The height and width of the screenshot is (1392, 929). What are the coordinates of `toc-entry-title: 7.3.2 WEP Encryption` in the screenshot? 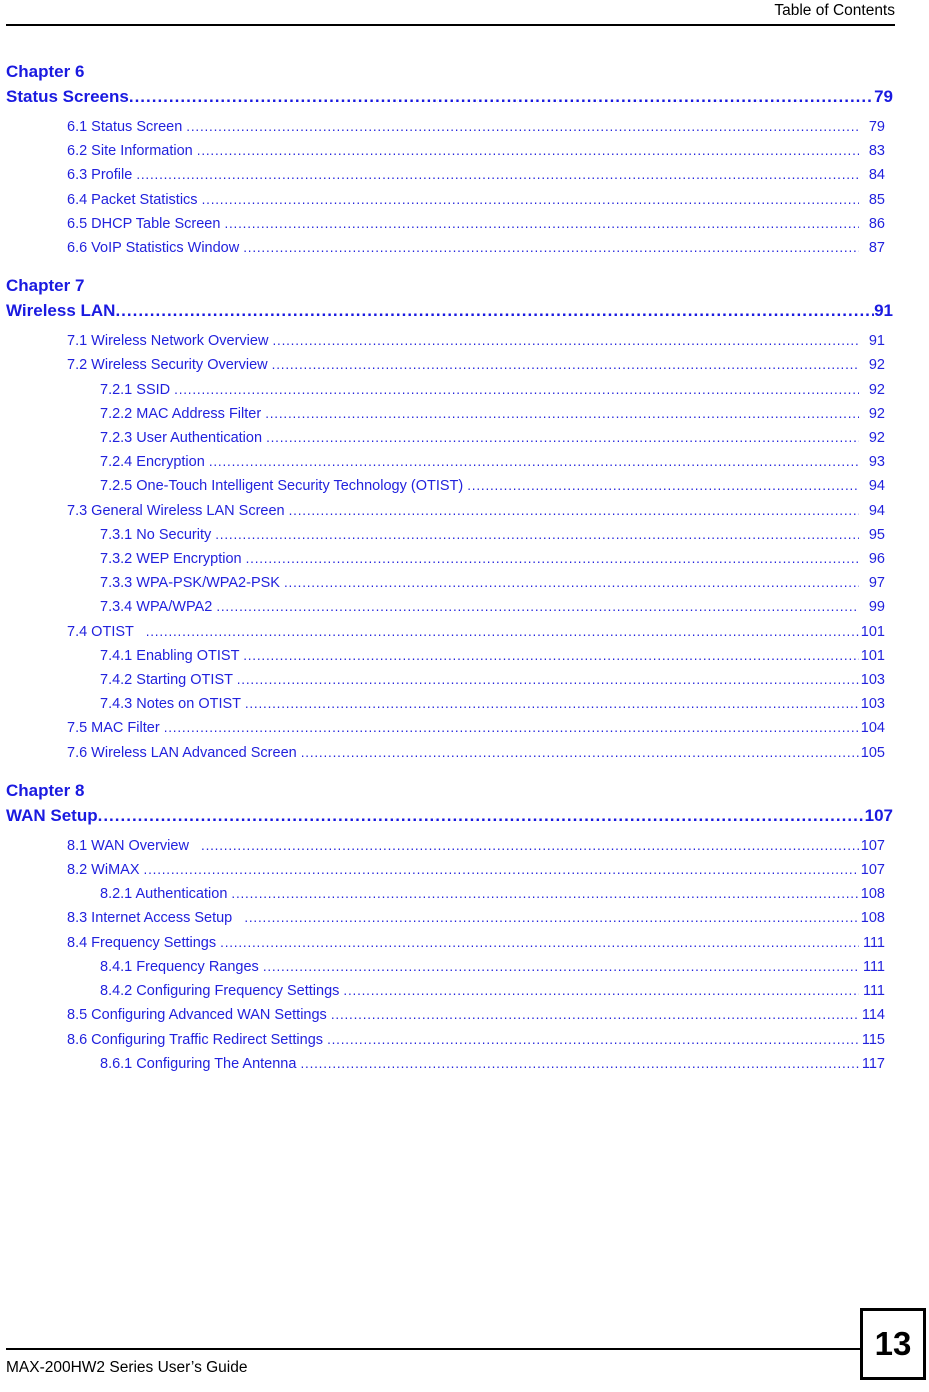 It's located at (173, 559).